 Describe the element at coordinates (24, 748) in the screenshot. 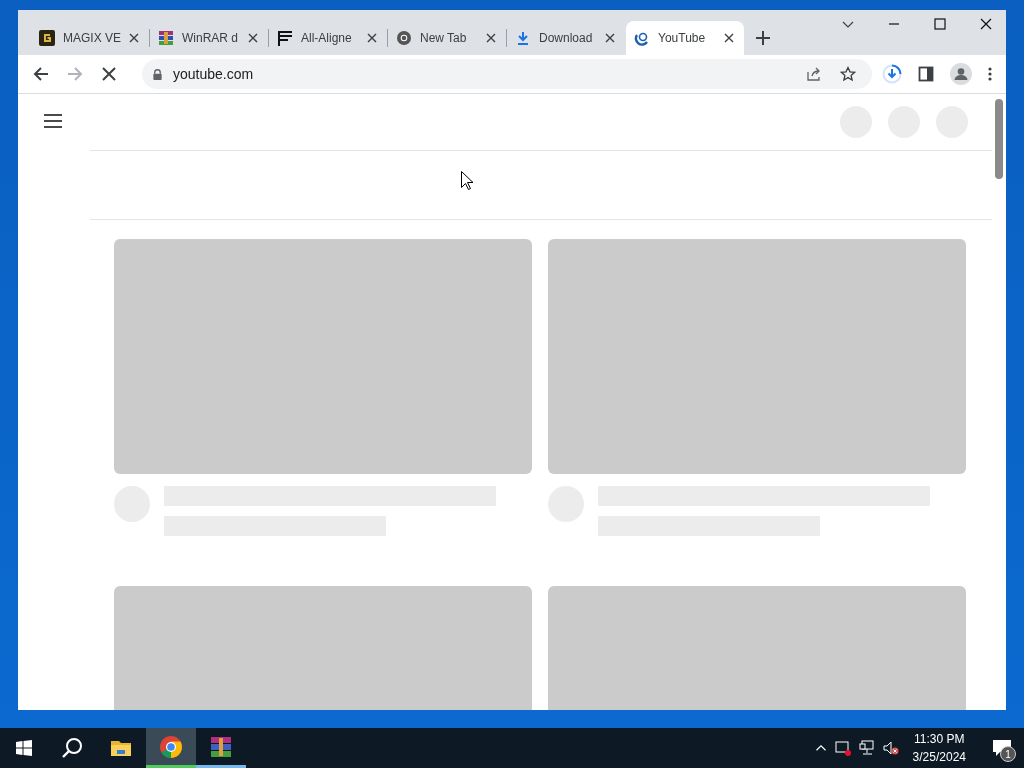

I see `windows-logo-icon` at that location.